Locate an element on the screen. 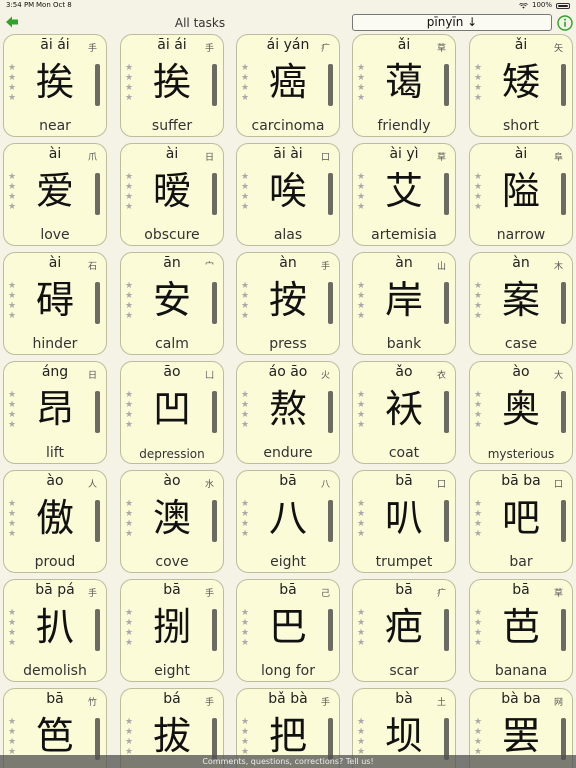 The height and width of the screenshot is (768, 576). task-card: áo āo 火 ★ ★ ★ ★ 熬 endure is located at coordinates (288, 412).